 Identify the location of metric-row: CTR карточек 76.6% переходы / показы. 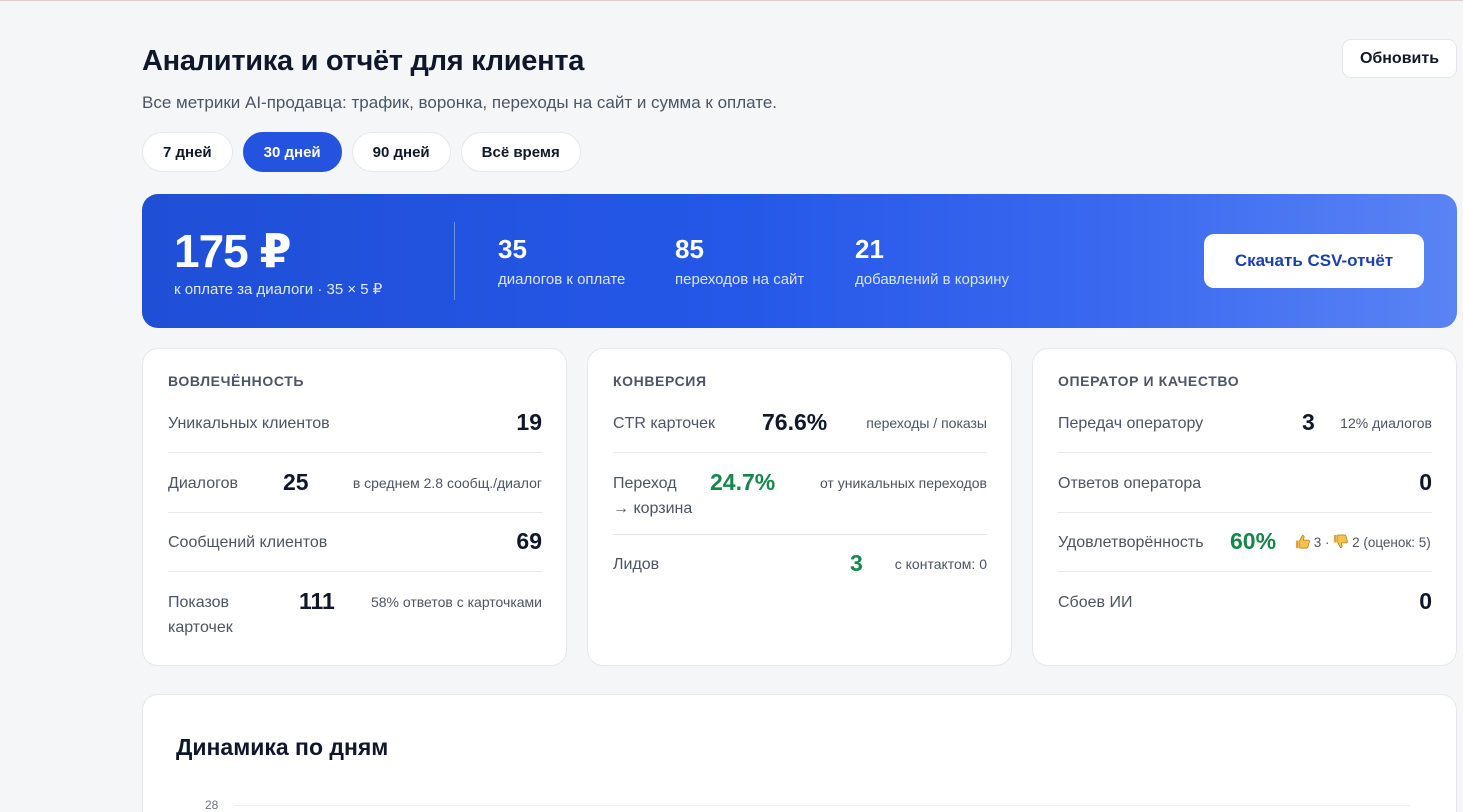
(800, 431).